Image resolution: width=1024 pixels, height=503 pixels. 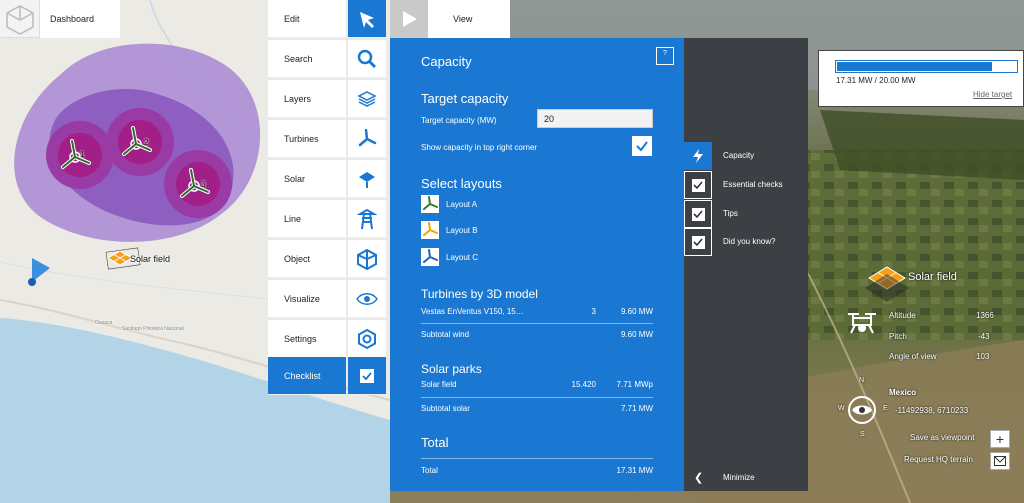 I want to click on turbines-heading: Turbines by 3D model, so click(x=479, y=294).